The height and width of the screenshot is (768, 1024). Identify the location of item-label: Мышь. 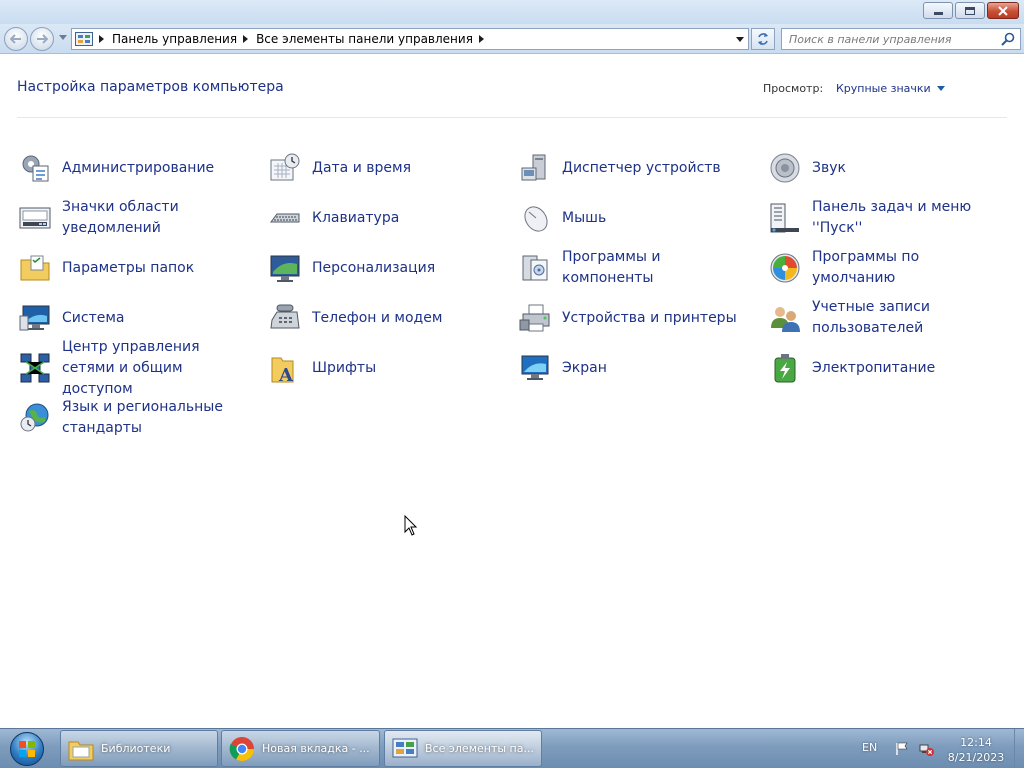
(584, 217).